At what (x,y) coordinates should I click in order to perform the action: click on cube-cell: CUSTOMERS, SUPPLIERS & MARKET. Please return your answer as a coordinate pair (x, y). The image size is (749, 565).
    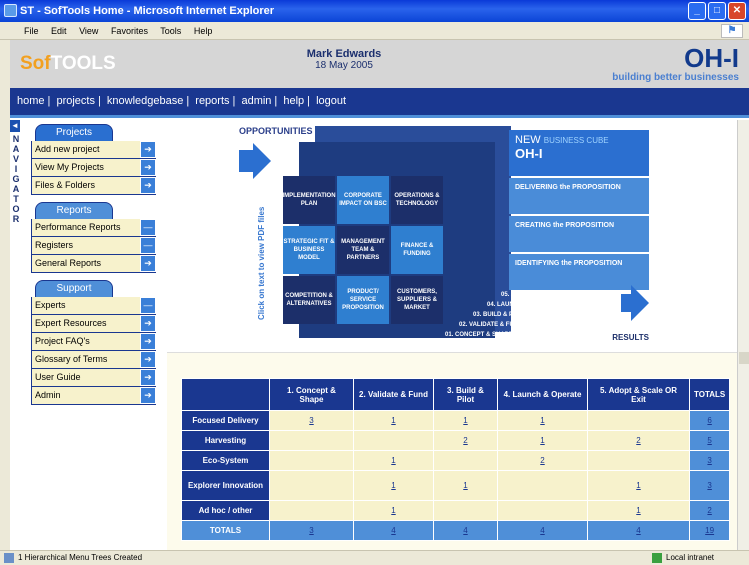
    Looking at the image, I should click on (417, 300).